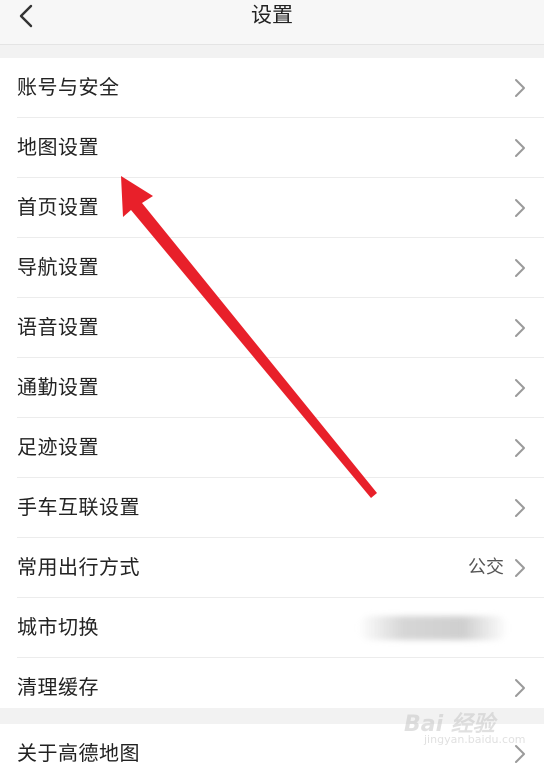 Image resolution: width=544 pixels, height=764 pixels. I want to click on setting-label: 地图设置, so click(58, 147).